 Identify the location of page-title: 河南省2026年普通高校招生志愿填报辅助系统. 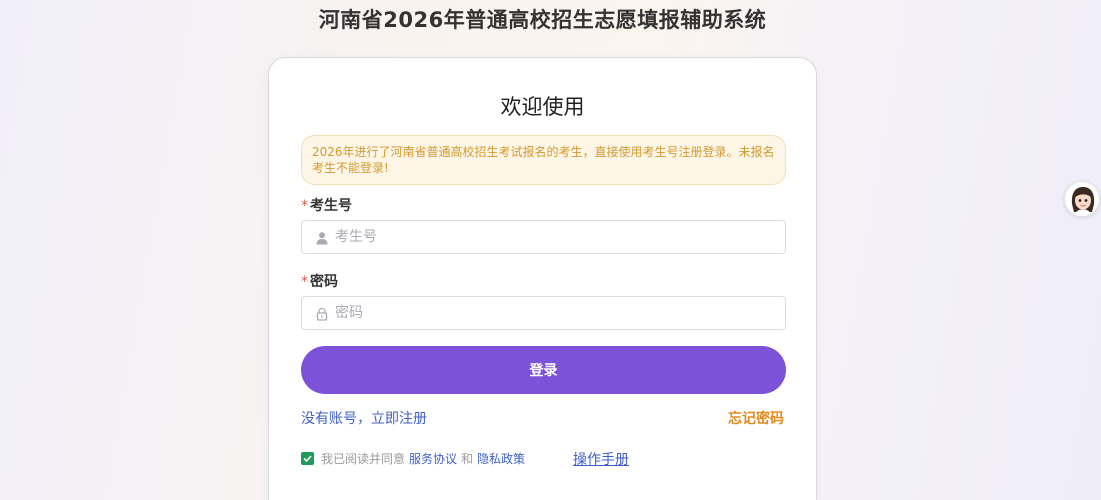
(542, 20).